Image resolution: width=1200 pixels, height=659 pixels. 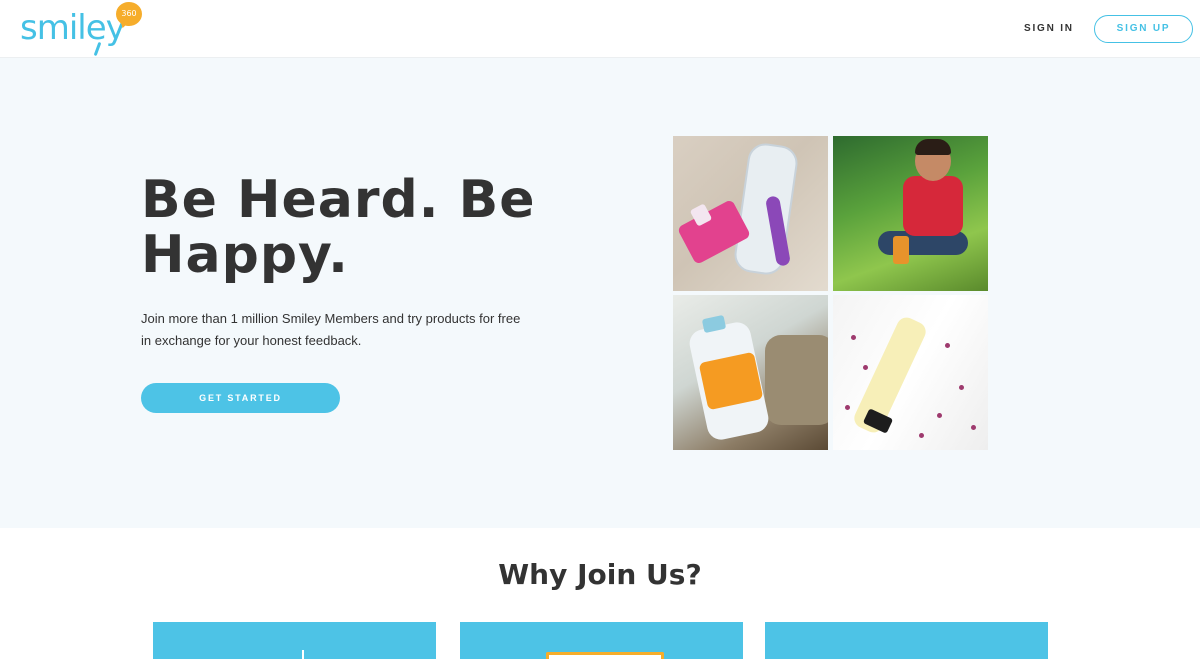 I want to click on child-on-slide-photo, so click(x=910, y=213).